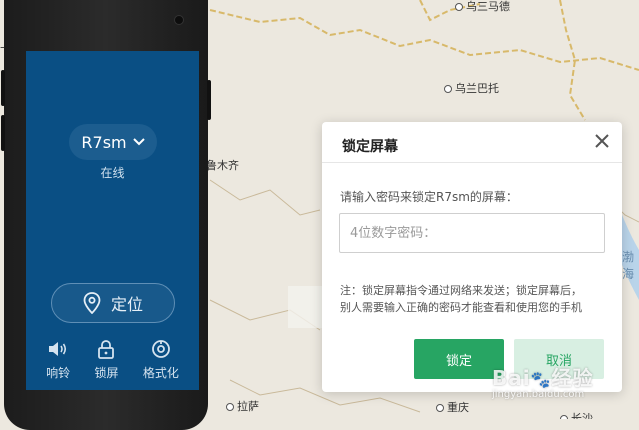  What do you see at coordinates (58, 360) in the screenshot?
I see `ring-button: 响铃` at bounding box center [58, 360].